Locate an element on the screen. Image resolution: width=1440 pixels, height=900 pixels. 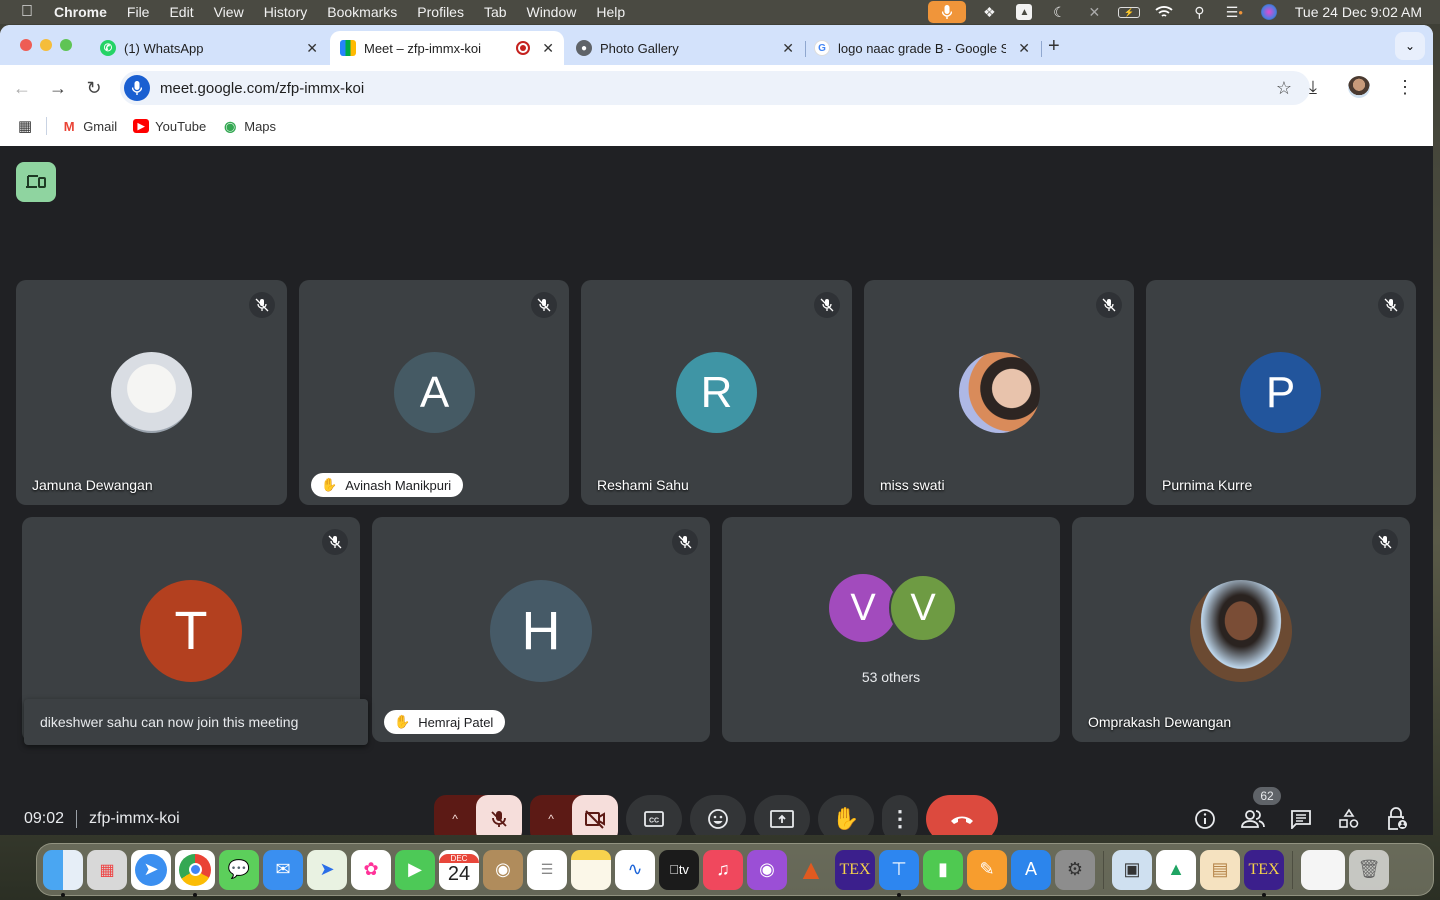
dock-contacts-icon: ◉ is located at coordinates (503, 869).